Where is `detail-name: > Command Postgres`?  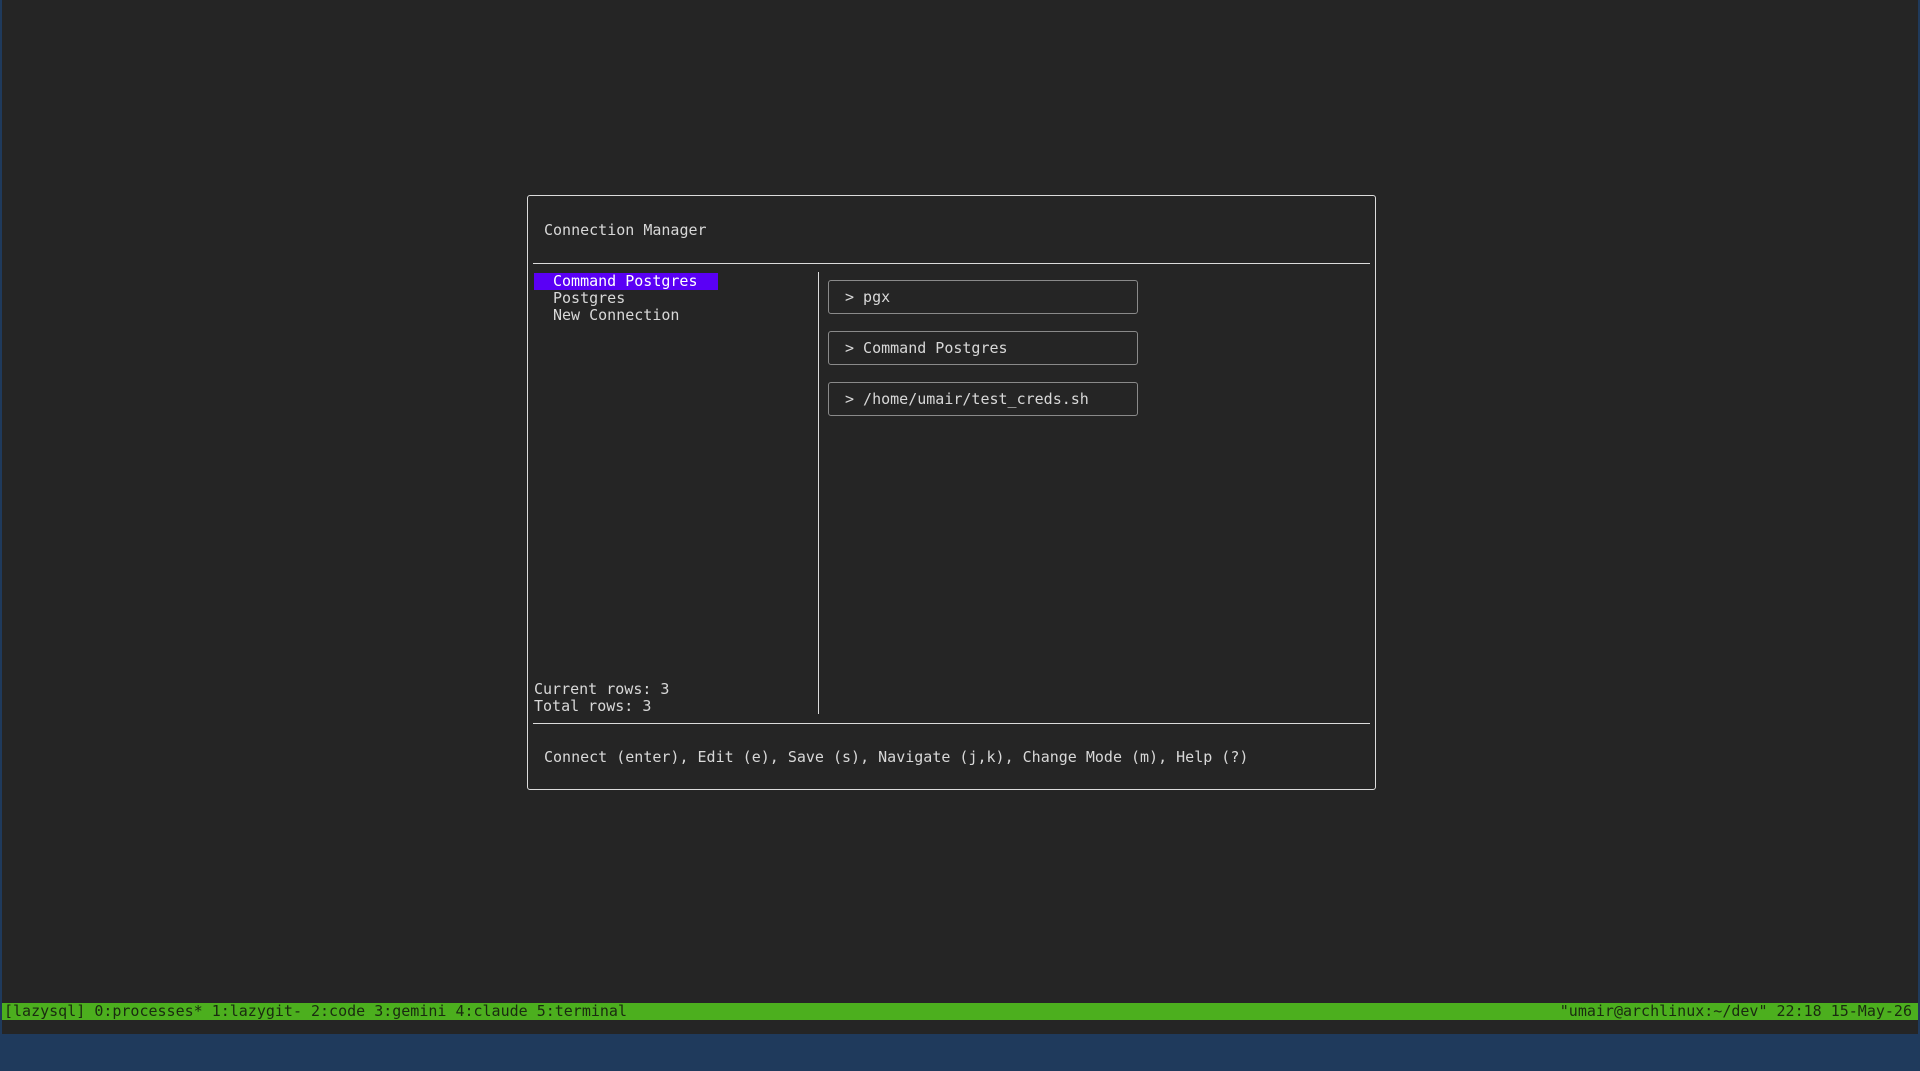
detail-name: > Command Postgres is located at coordinates (983, 348).